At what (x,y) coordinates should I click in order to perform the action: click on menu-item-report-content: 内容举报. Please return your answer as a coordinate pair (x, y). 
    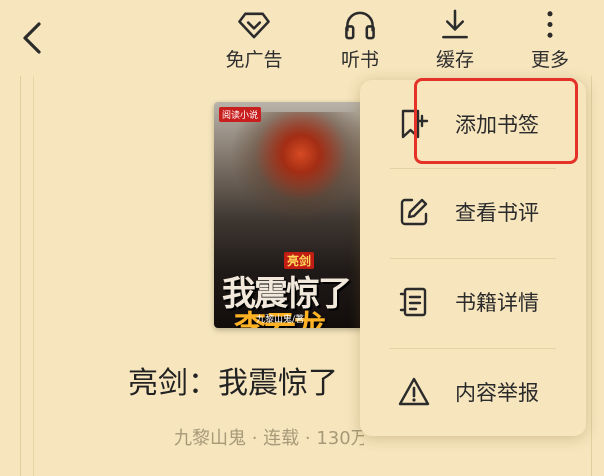
    Looking at the image, I should click on (473, 392).